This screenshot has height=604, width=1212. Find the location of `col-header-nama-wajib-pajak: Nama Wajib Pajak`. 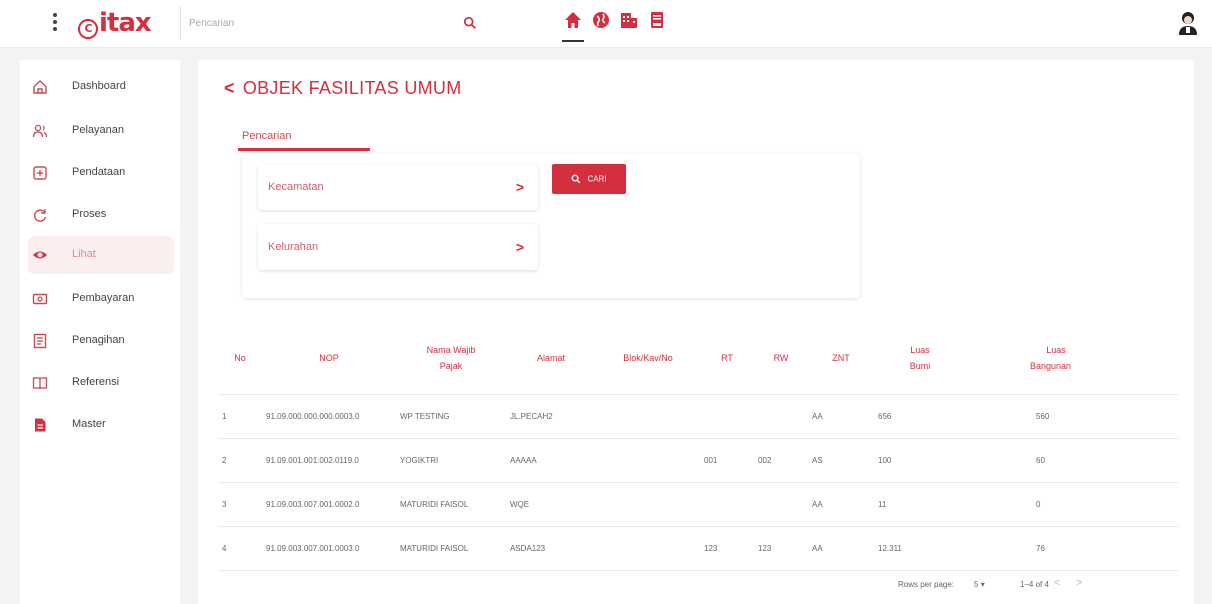

col-header-nama-wajib-pajak: Nama Wajib Pajak is located at coordinates (451, 358).